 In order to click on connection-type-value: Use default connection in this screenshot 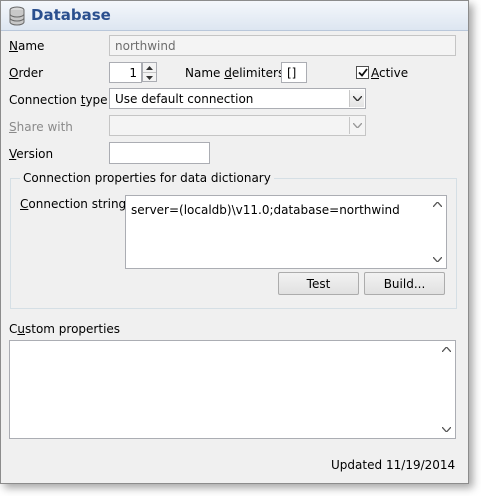, I will do `click(184, 99)`.